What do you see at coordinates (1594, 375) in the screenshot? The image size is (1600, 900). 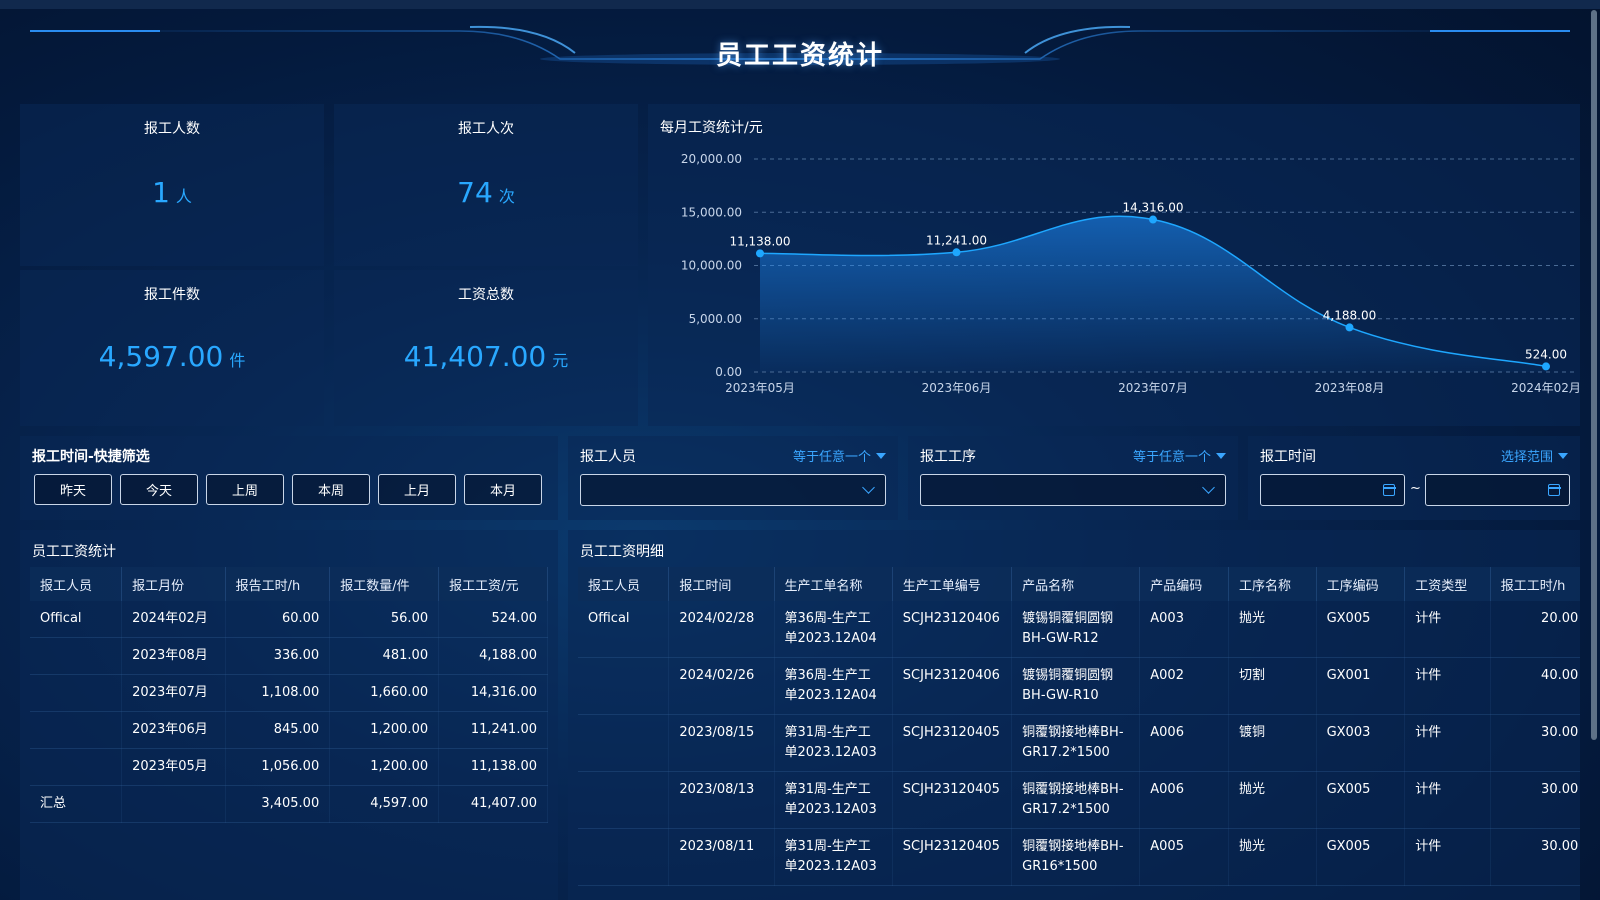 I see `page-scrollbar` at bounding box center [1594, 375].